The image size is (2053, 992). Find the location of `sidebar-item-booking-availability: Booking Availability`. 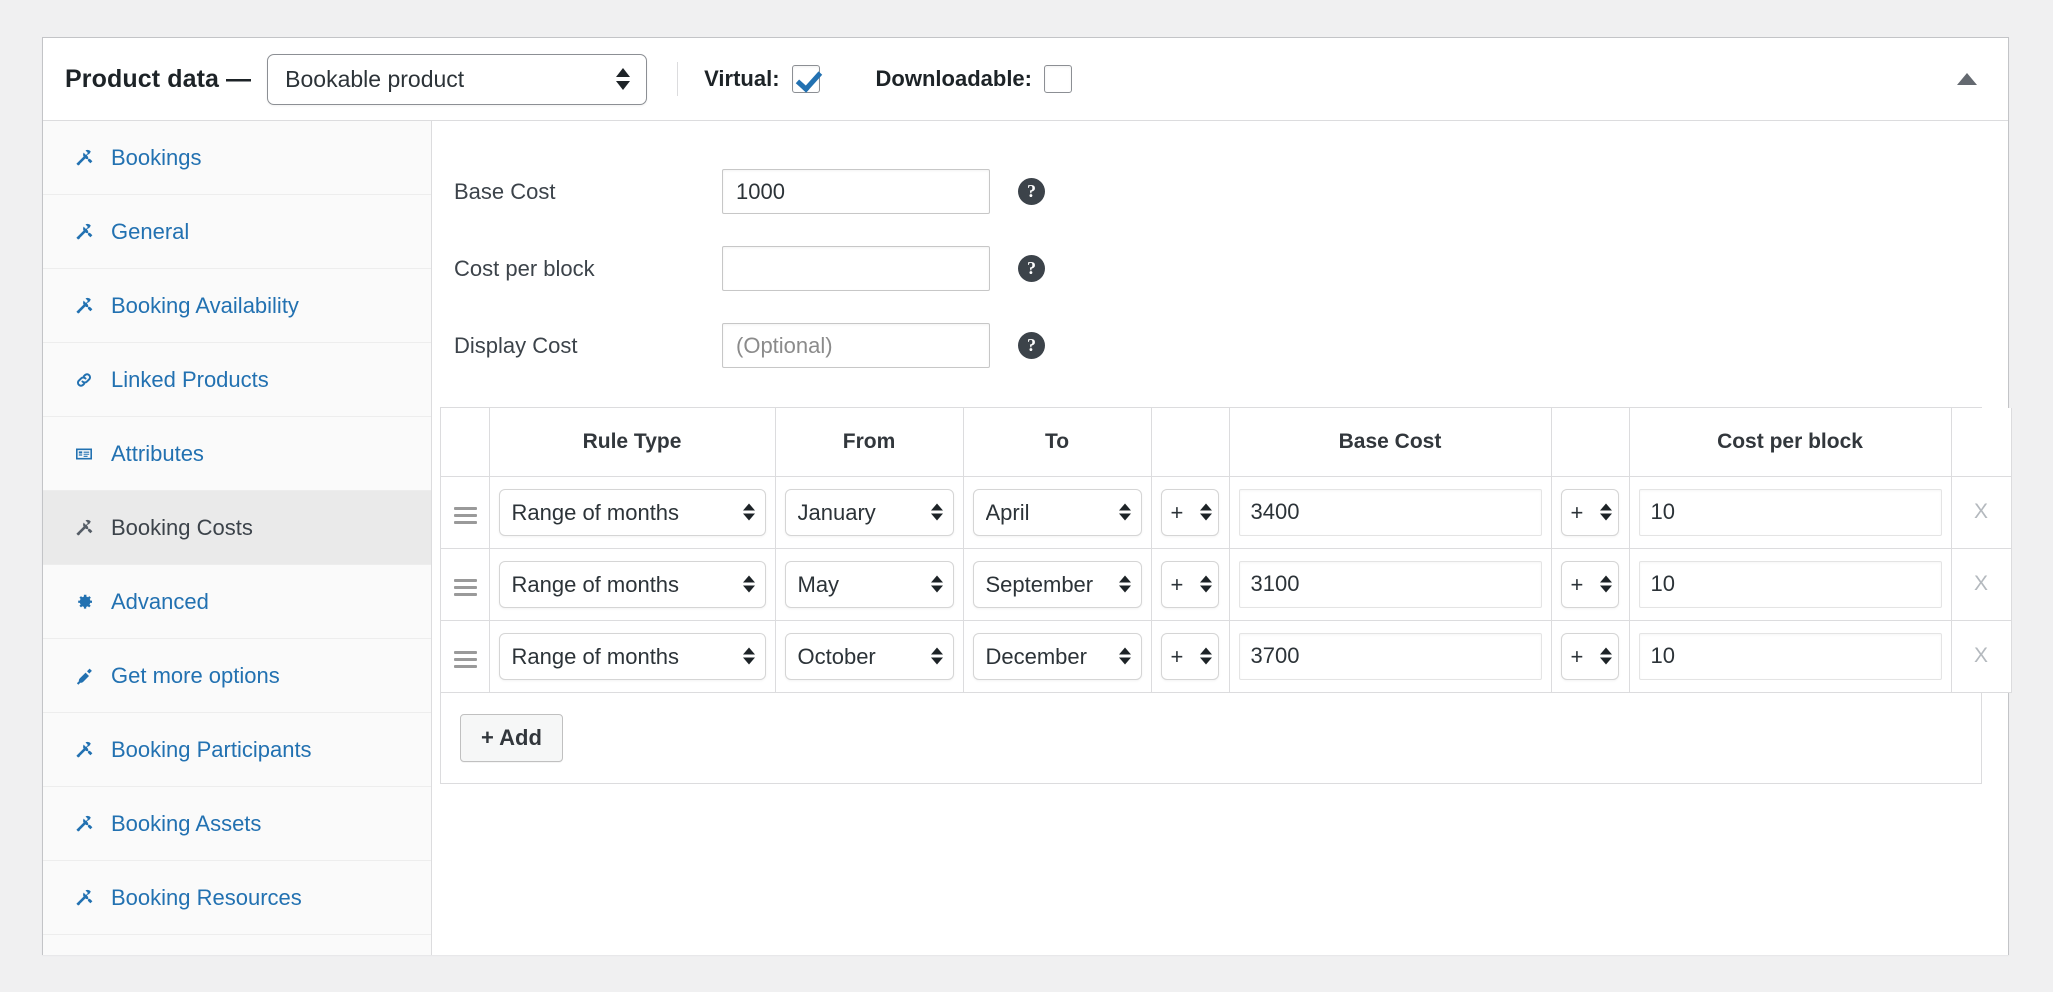

sidebar-item-booking-availability: Booking Availability is located at coordinates (237, 306).